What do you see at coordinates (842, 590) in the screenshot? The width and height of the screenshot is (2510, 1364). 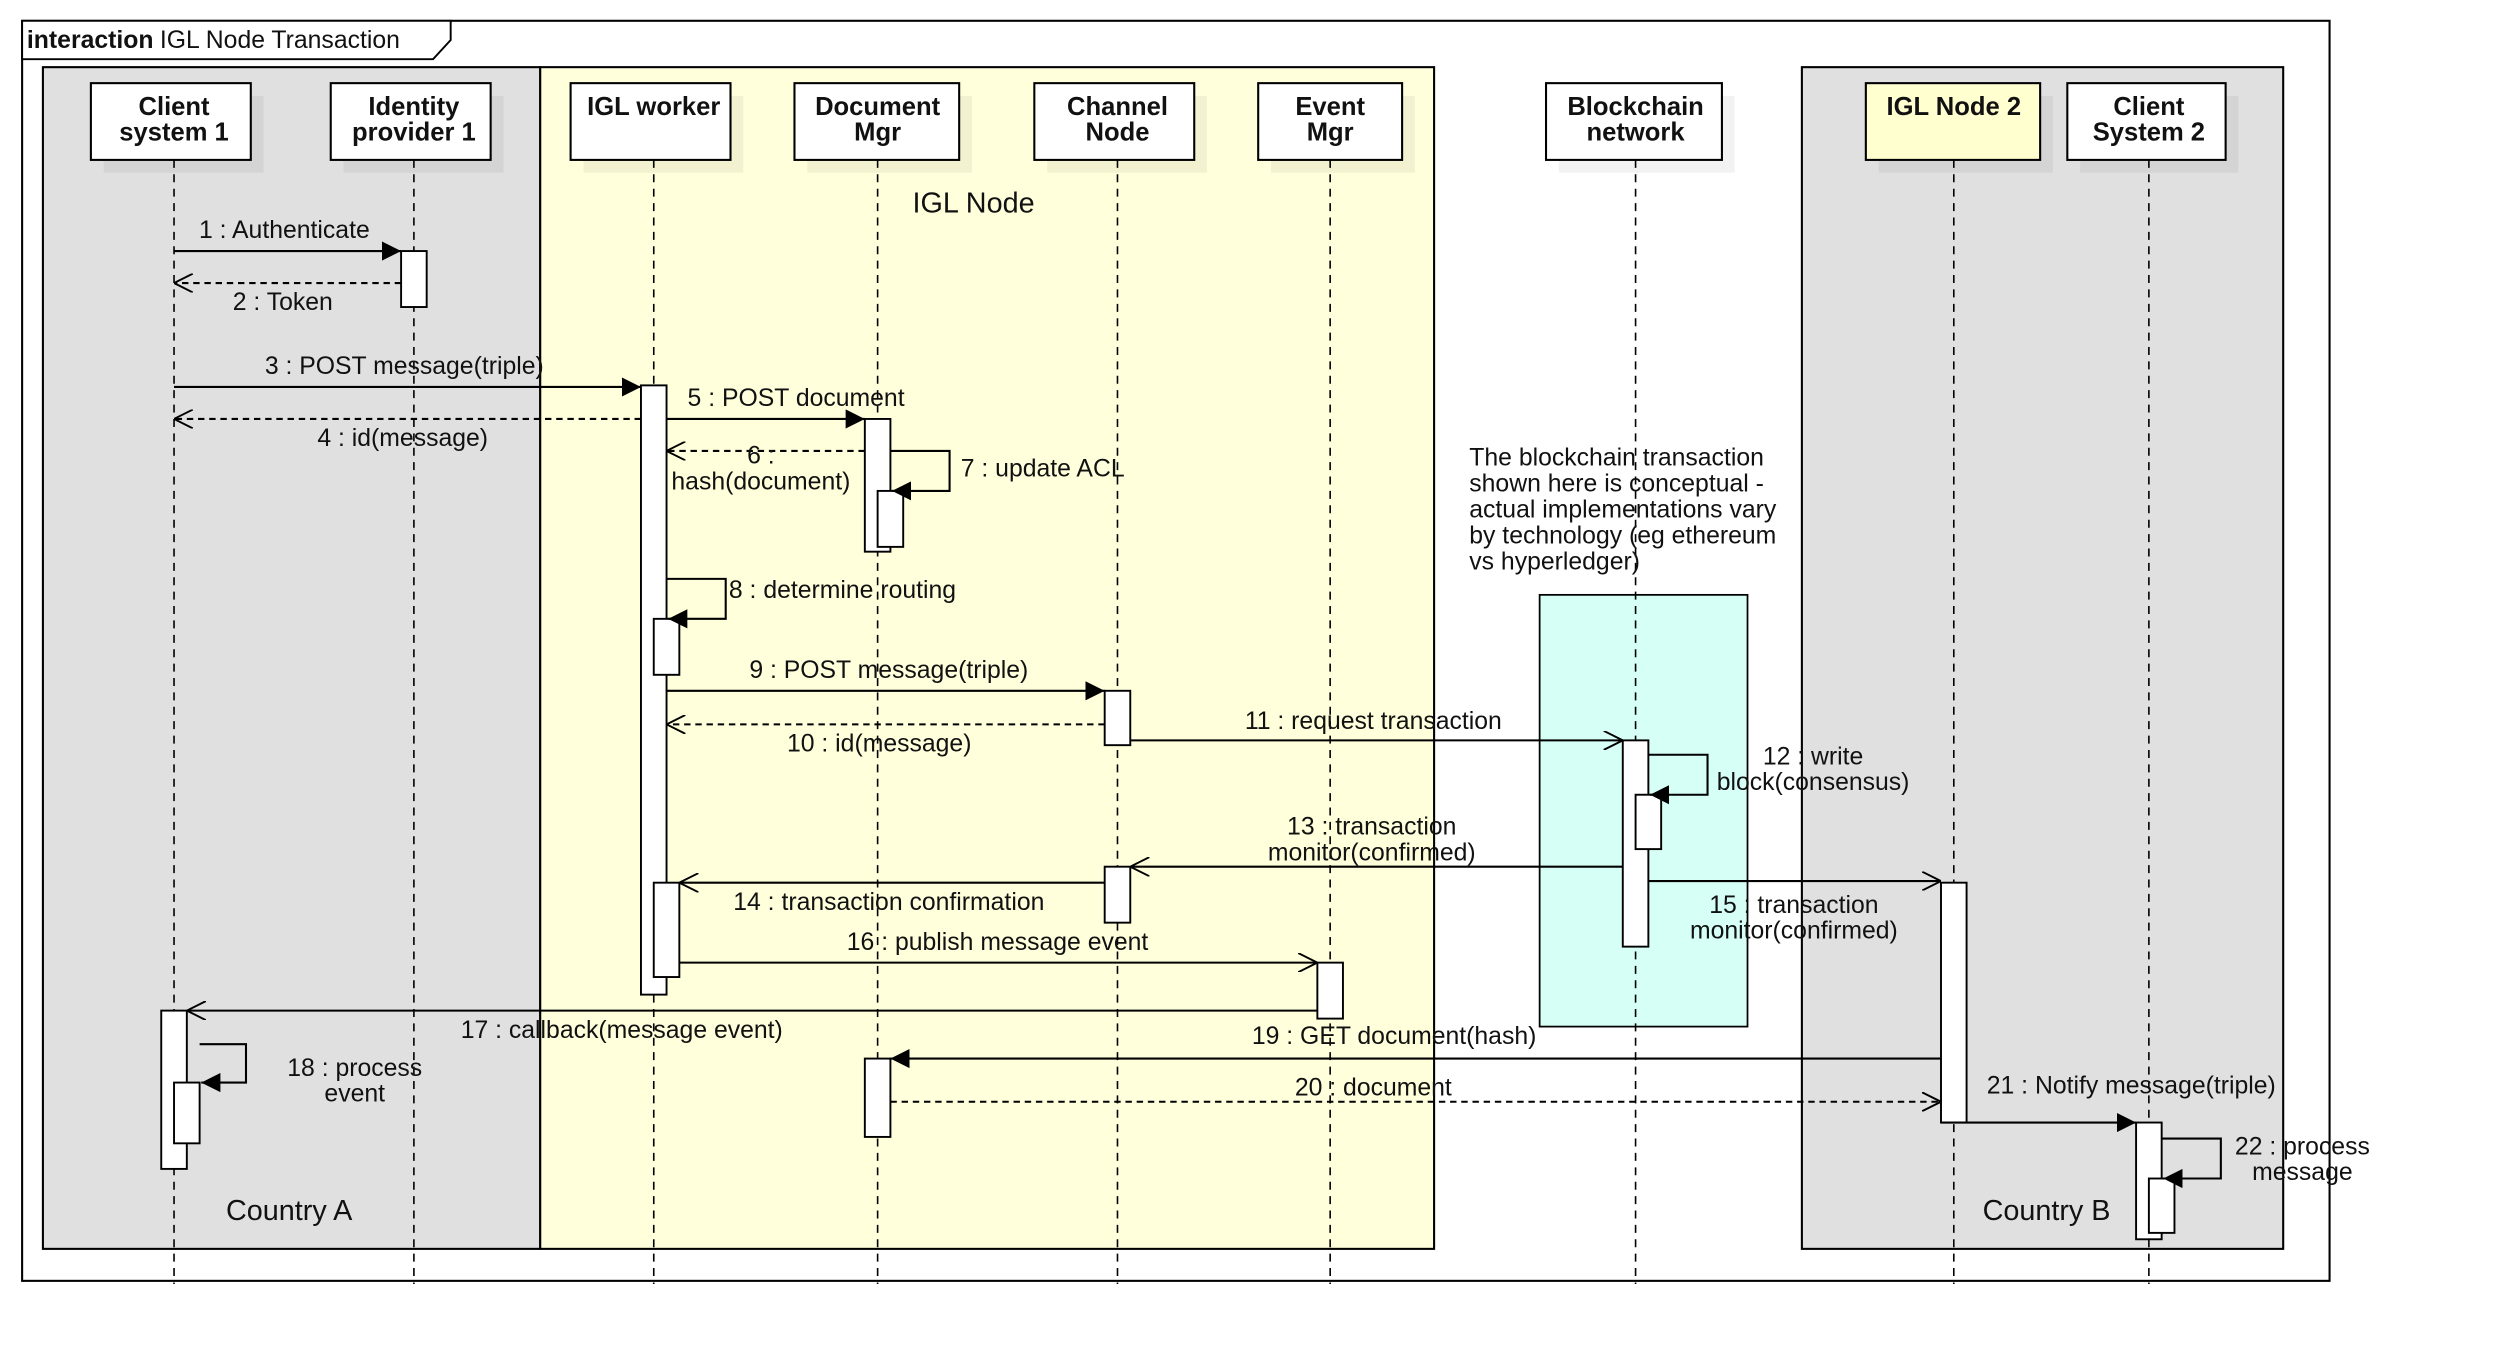 I see `message-label: 8 : determine routing` at bounding box center [842, 590].